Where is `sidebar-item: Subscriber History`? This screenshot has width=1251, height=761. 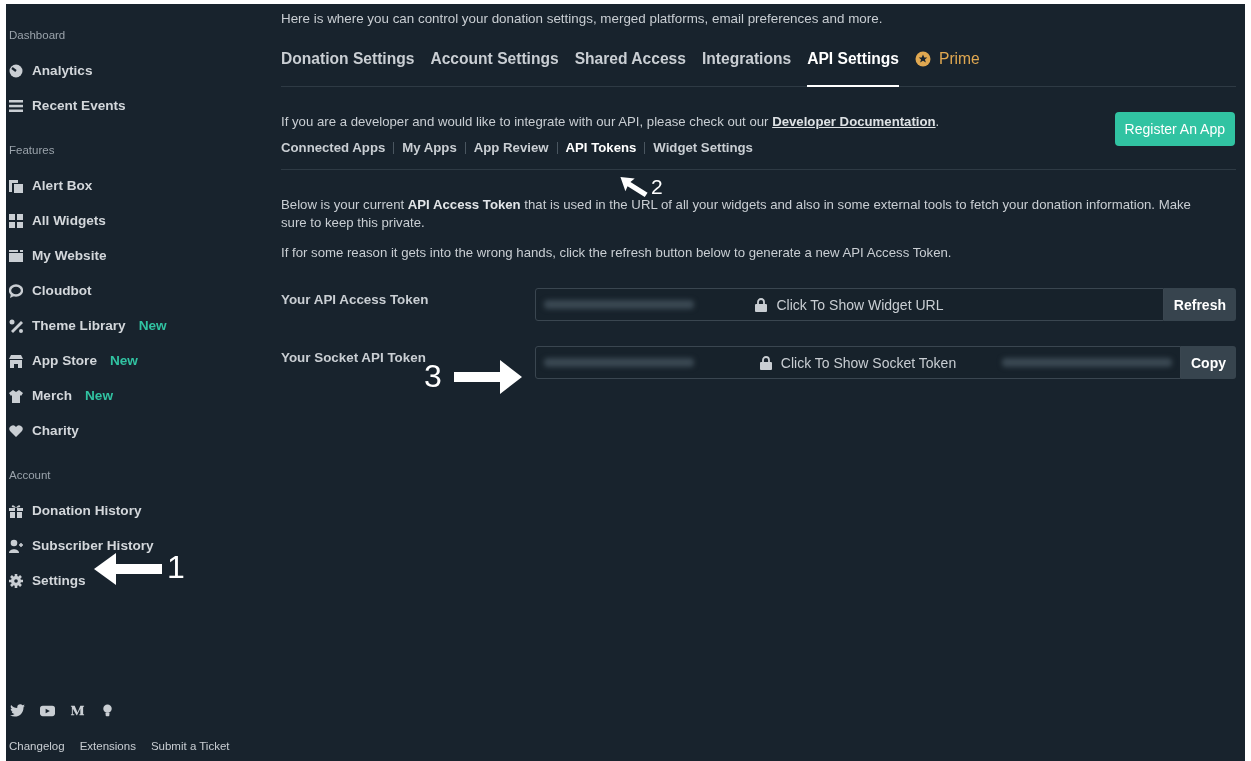
sidebar-item: Subscriber History is located at coordinates (81, 545).